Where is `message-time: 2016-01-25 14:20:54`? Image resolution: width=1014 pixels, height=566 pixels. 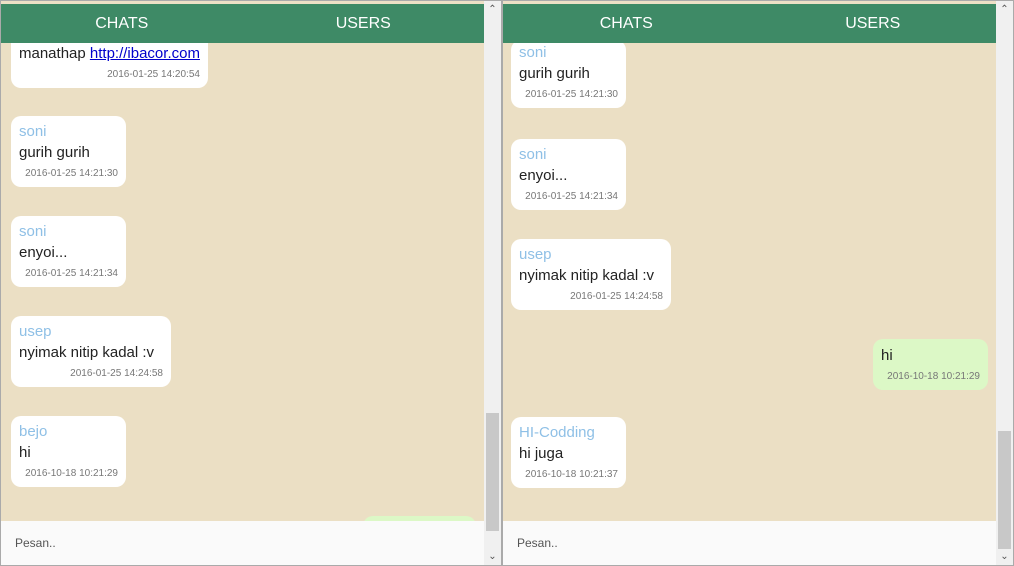
message-time: 2016-01-25 14:20:54 is located at coordinates (153, 74).